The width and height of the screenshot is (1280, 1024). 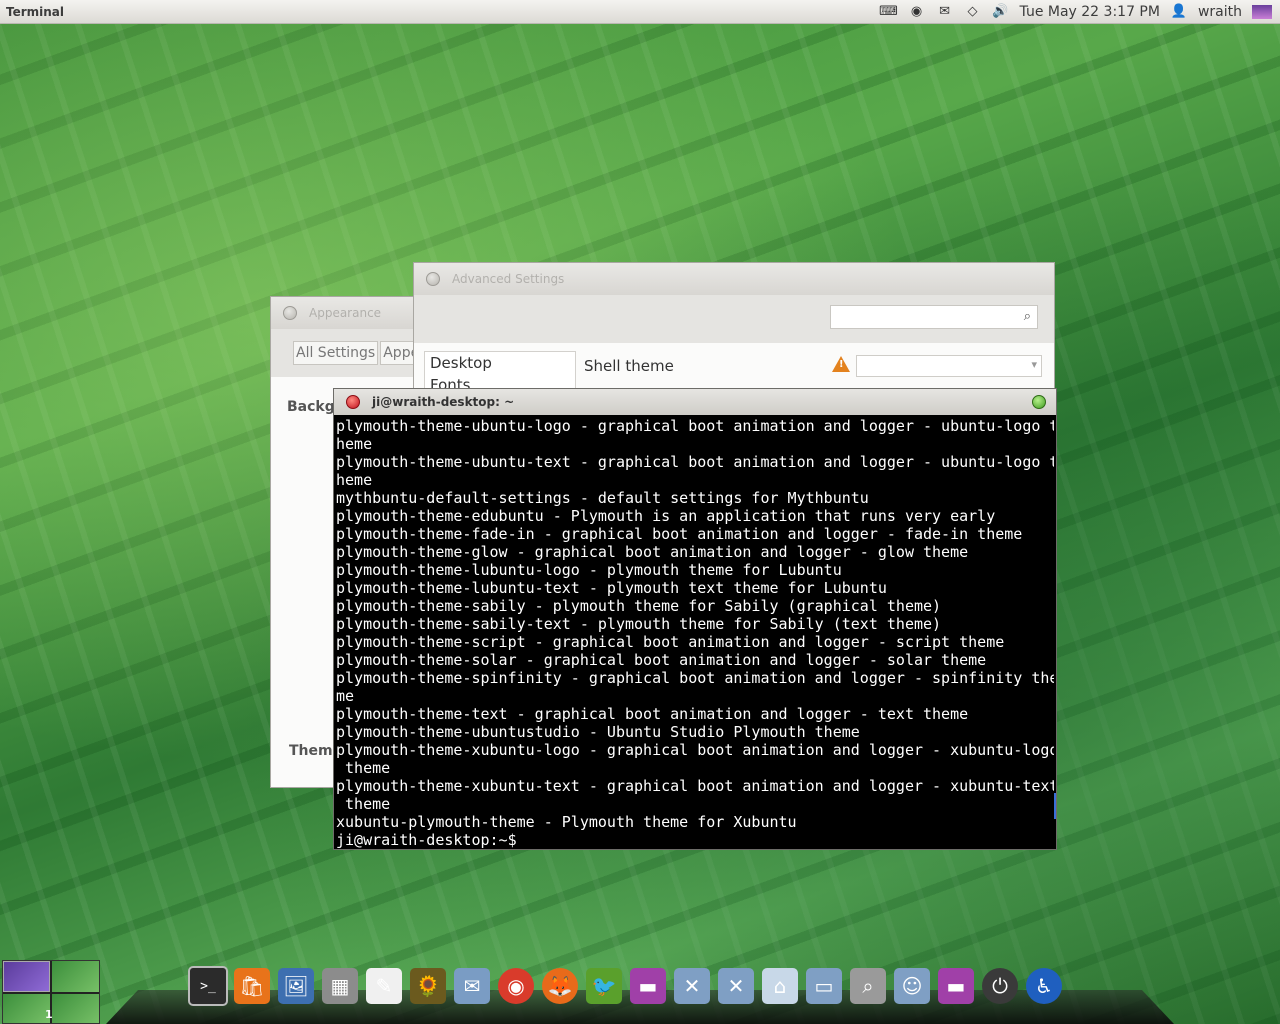 I want to click on photo-viewer-launcher: 🌻, so click(x=428, y=986).